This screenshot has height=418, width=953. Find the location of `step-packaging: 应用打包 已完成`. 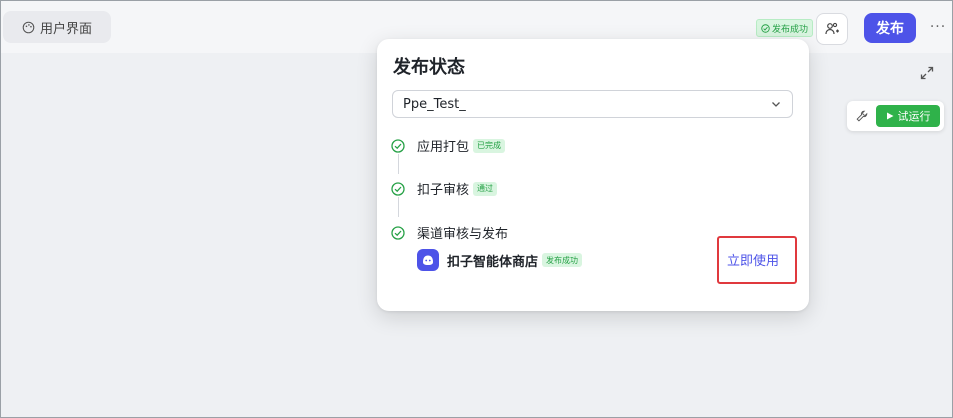

step-packaging: 应用打包 已完成 is located at coordinates (448, 145).